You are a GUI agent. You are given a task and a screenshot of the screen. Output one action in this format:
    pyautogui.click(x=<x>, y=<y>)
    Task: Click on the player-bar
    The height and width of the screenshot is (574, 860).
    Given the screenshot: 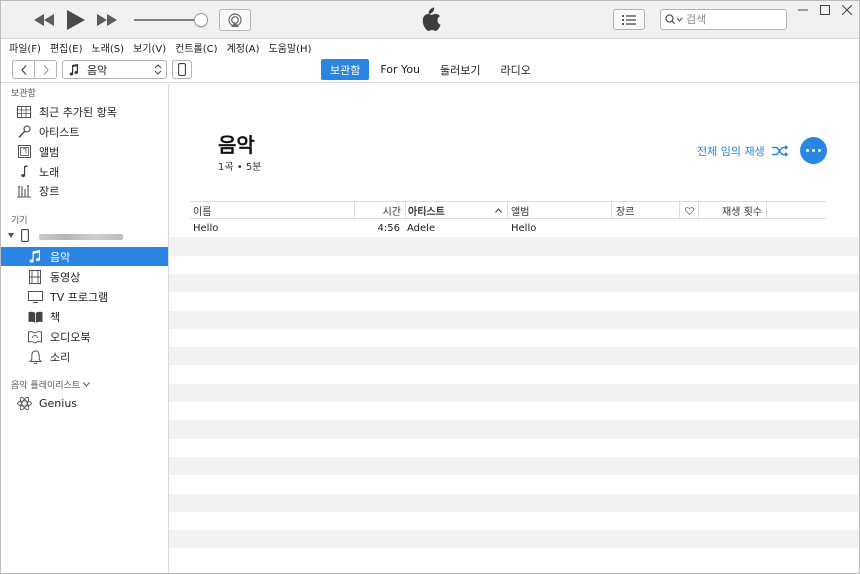 What is the action you would take?
    pyautogui.click(x=430, y=20)
    